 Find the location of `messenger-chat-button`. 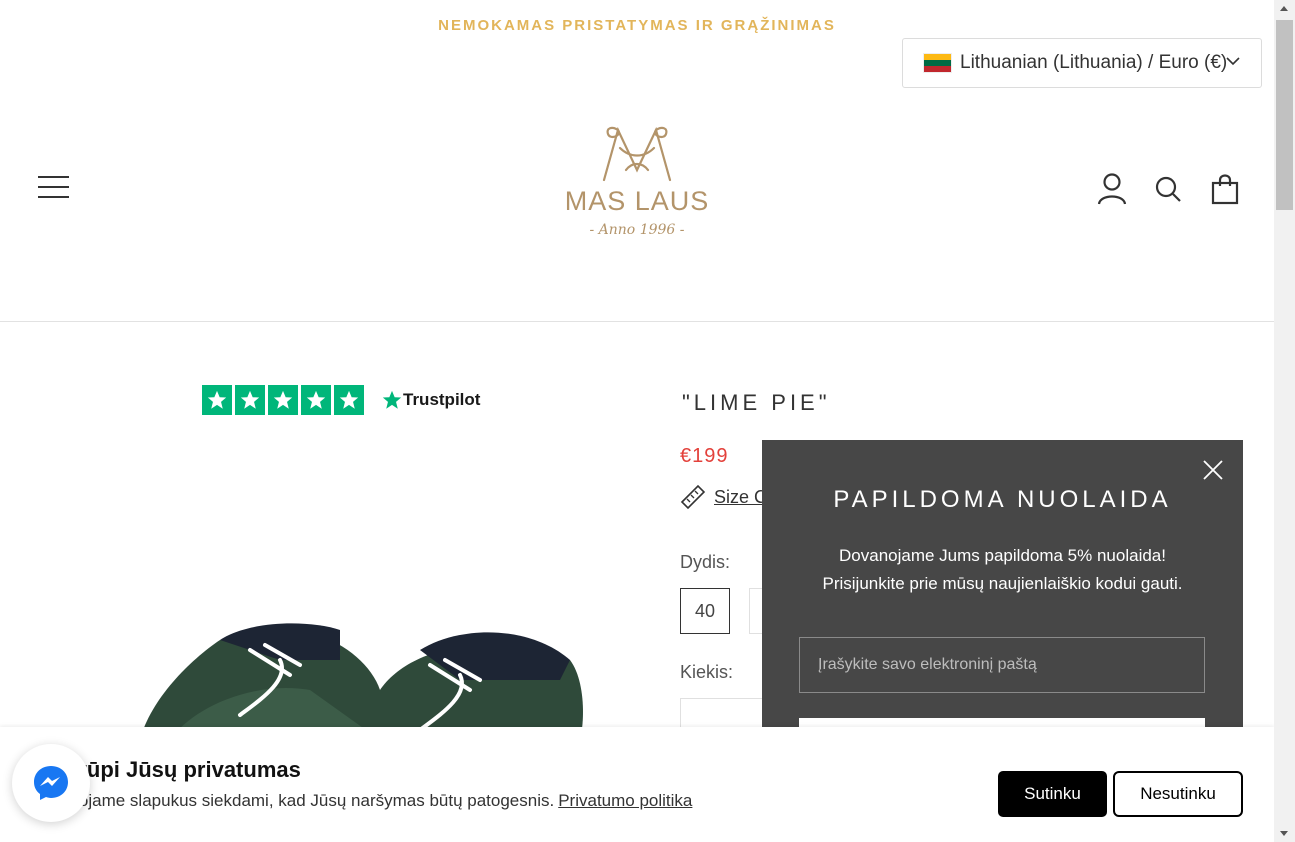

messenger-chat-button is located at coordinates (51, 783).